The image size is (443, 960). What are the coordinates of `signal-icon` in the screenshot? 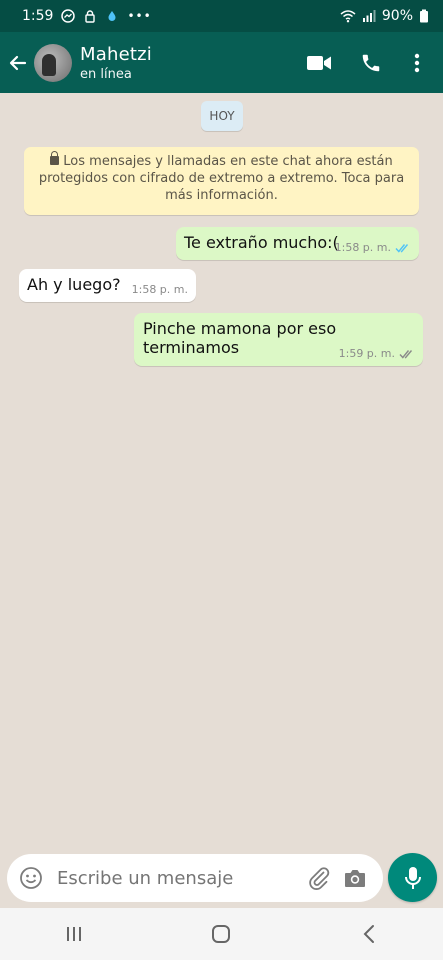 It's located at (369, 16).